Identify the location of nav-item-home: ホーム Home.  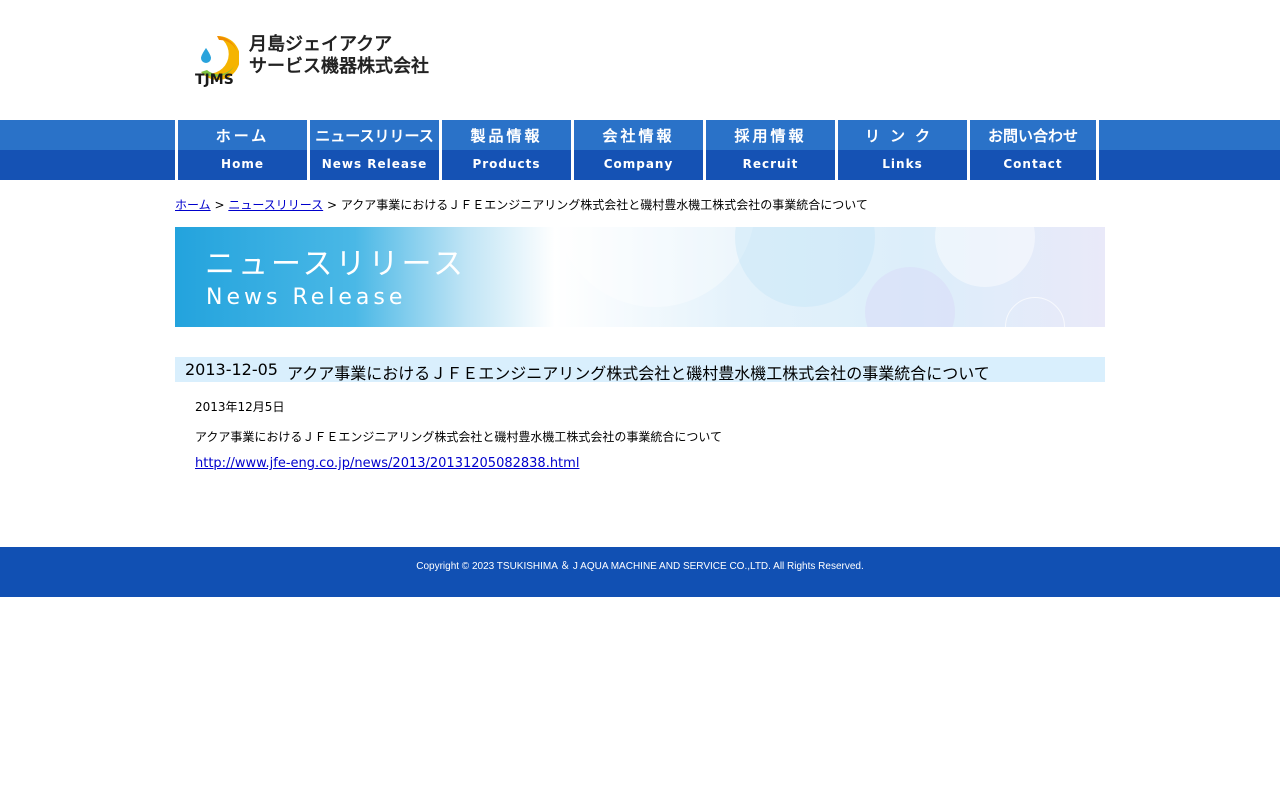
(241, 150).